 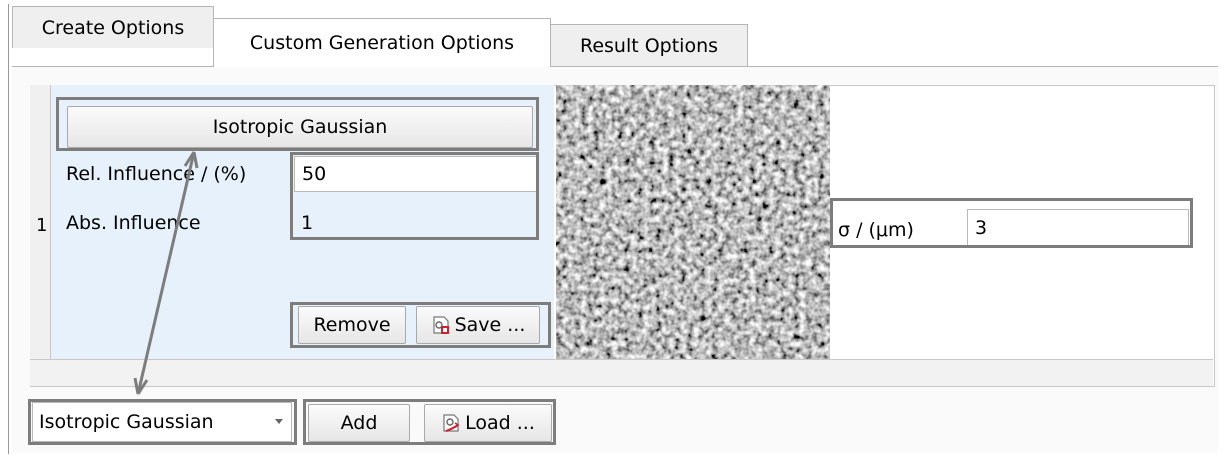 What do you see at coordinates (981, 228) in the screenshot?
I see `sigma-value: 3` at bounding box center [981, 228].